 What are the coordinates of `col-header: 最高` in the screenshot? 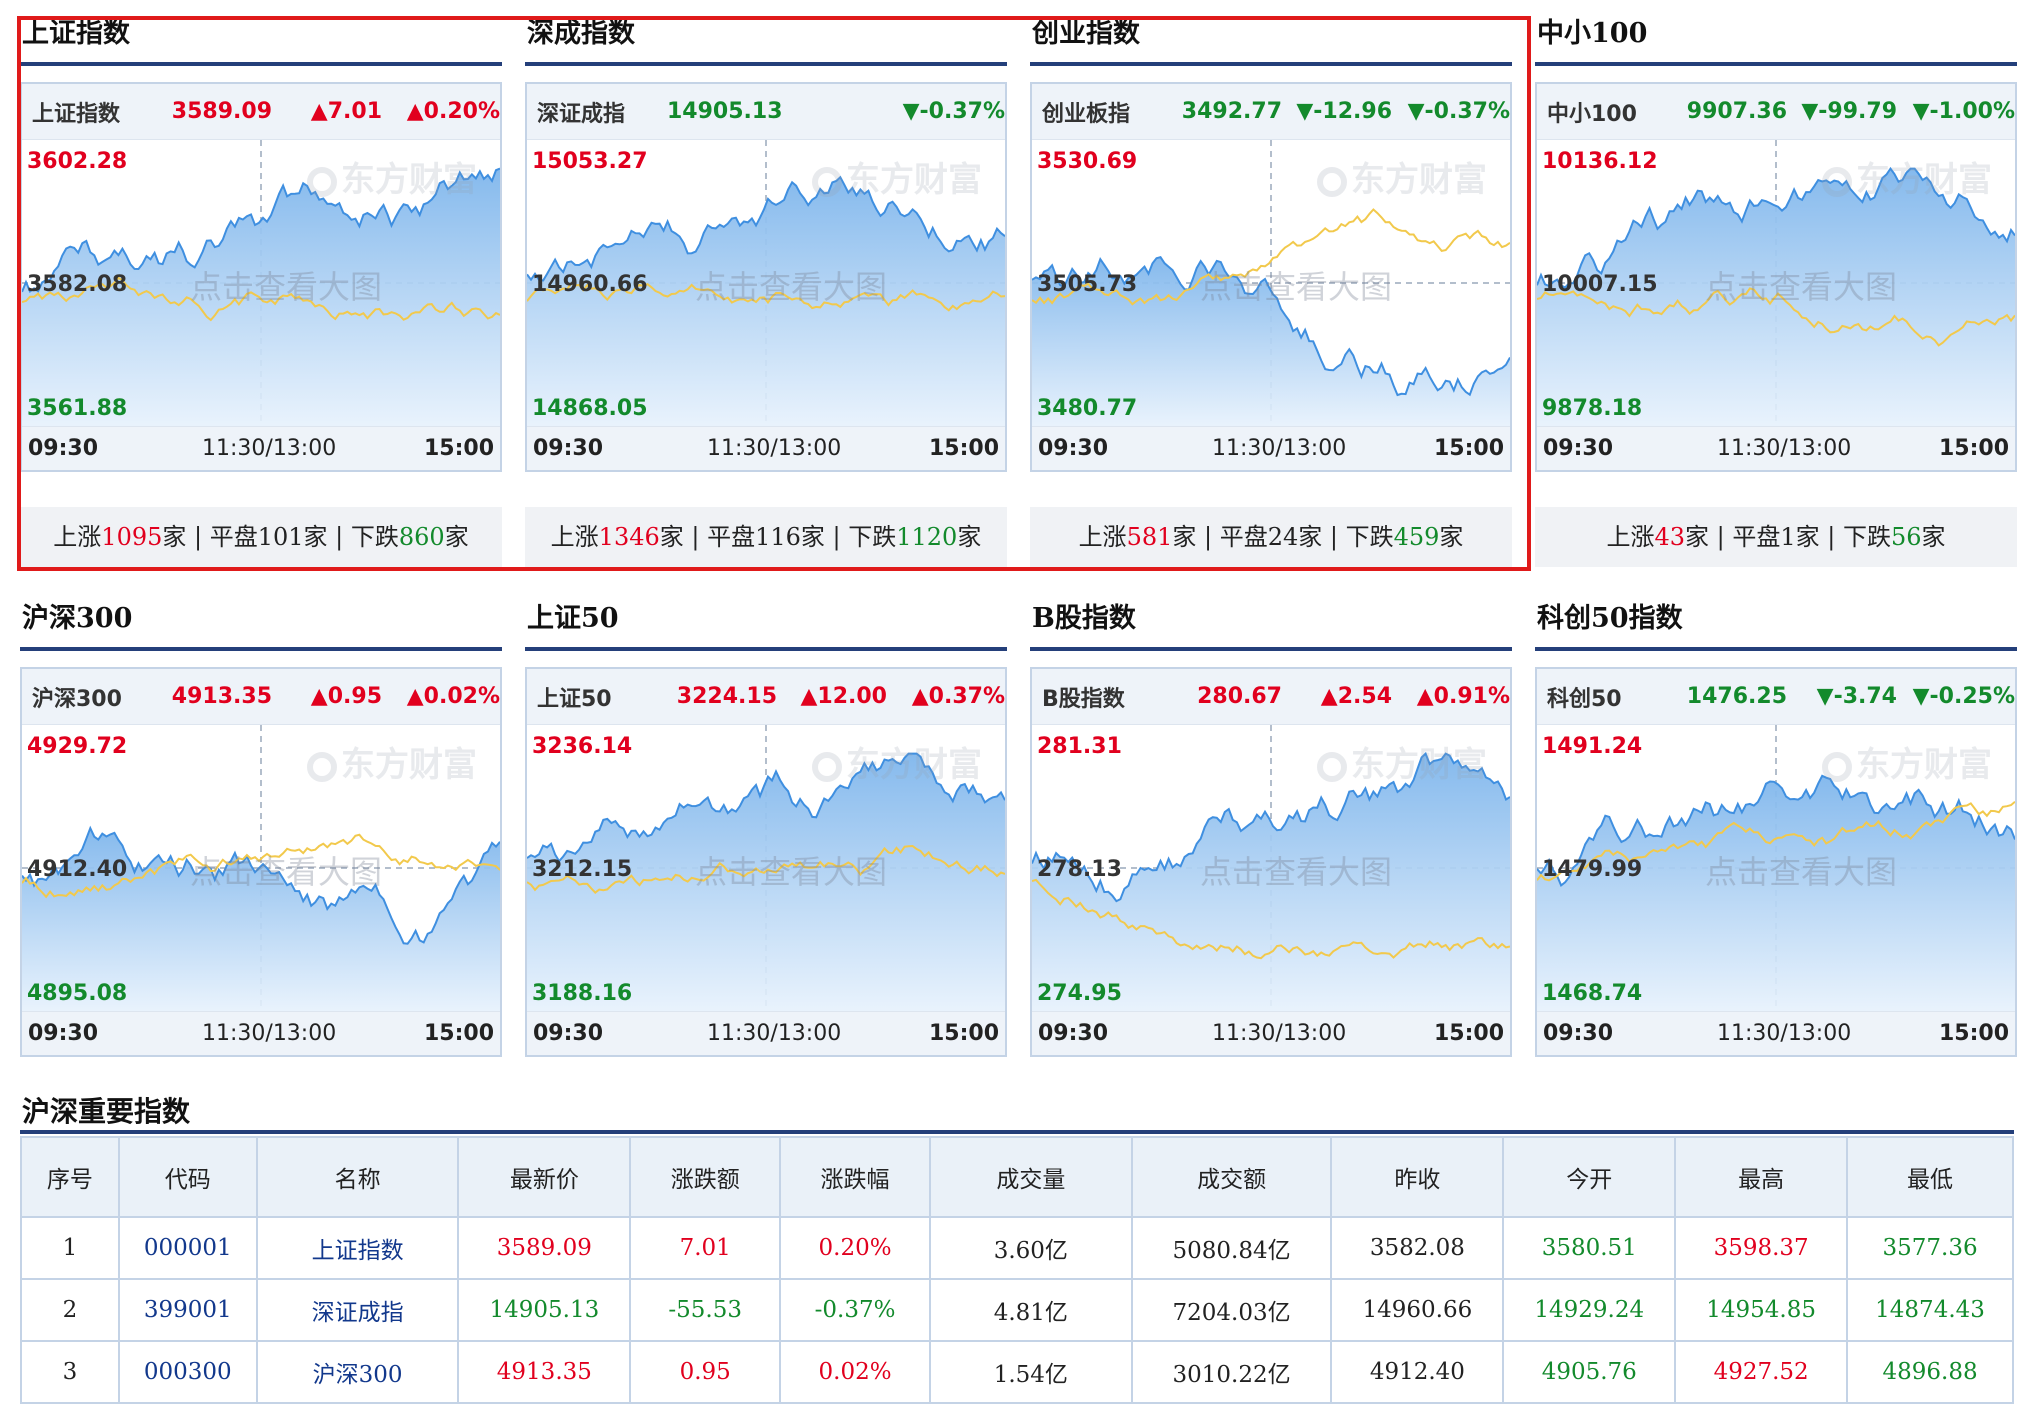 It's located at (1761, 1177).